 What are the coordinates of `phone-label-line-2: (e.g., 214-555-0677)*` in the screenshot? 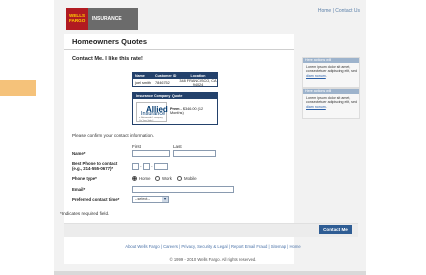 It's located at (93, 168).